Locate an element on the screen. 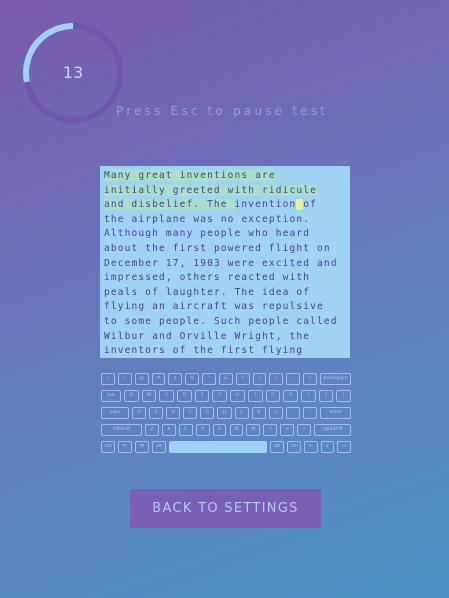 This screenshot has height=598, width=449. key: P is located at coordinates (290, 396).